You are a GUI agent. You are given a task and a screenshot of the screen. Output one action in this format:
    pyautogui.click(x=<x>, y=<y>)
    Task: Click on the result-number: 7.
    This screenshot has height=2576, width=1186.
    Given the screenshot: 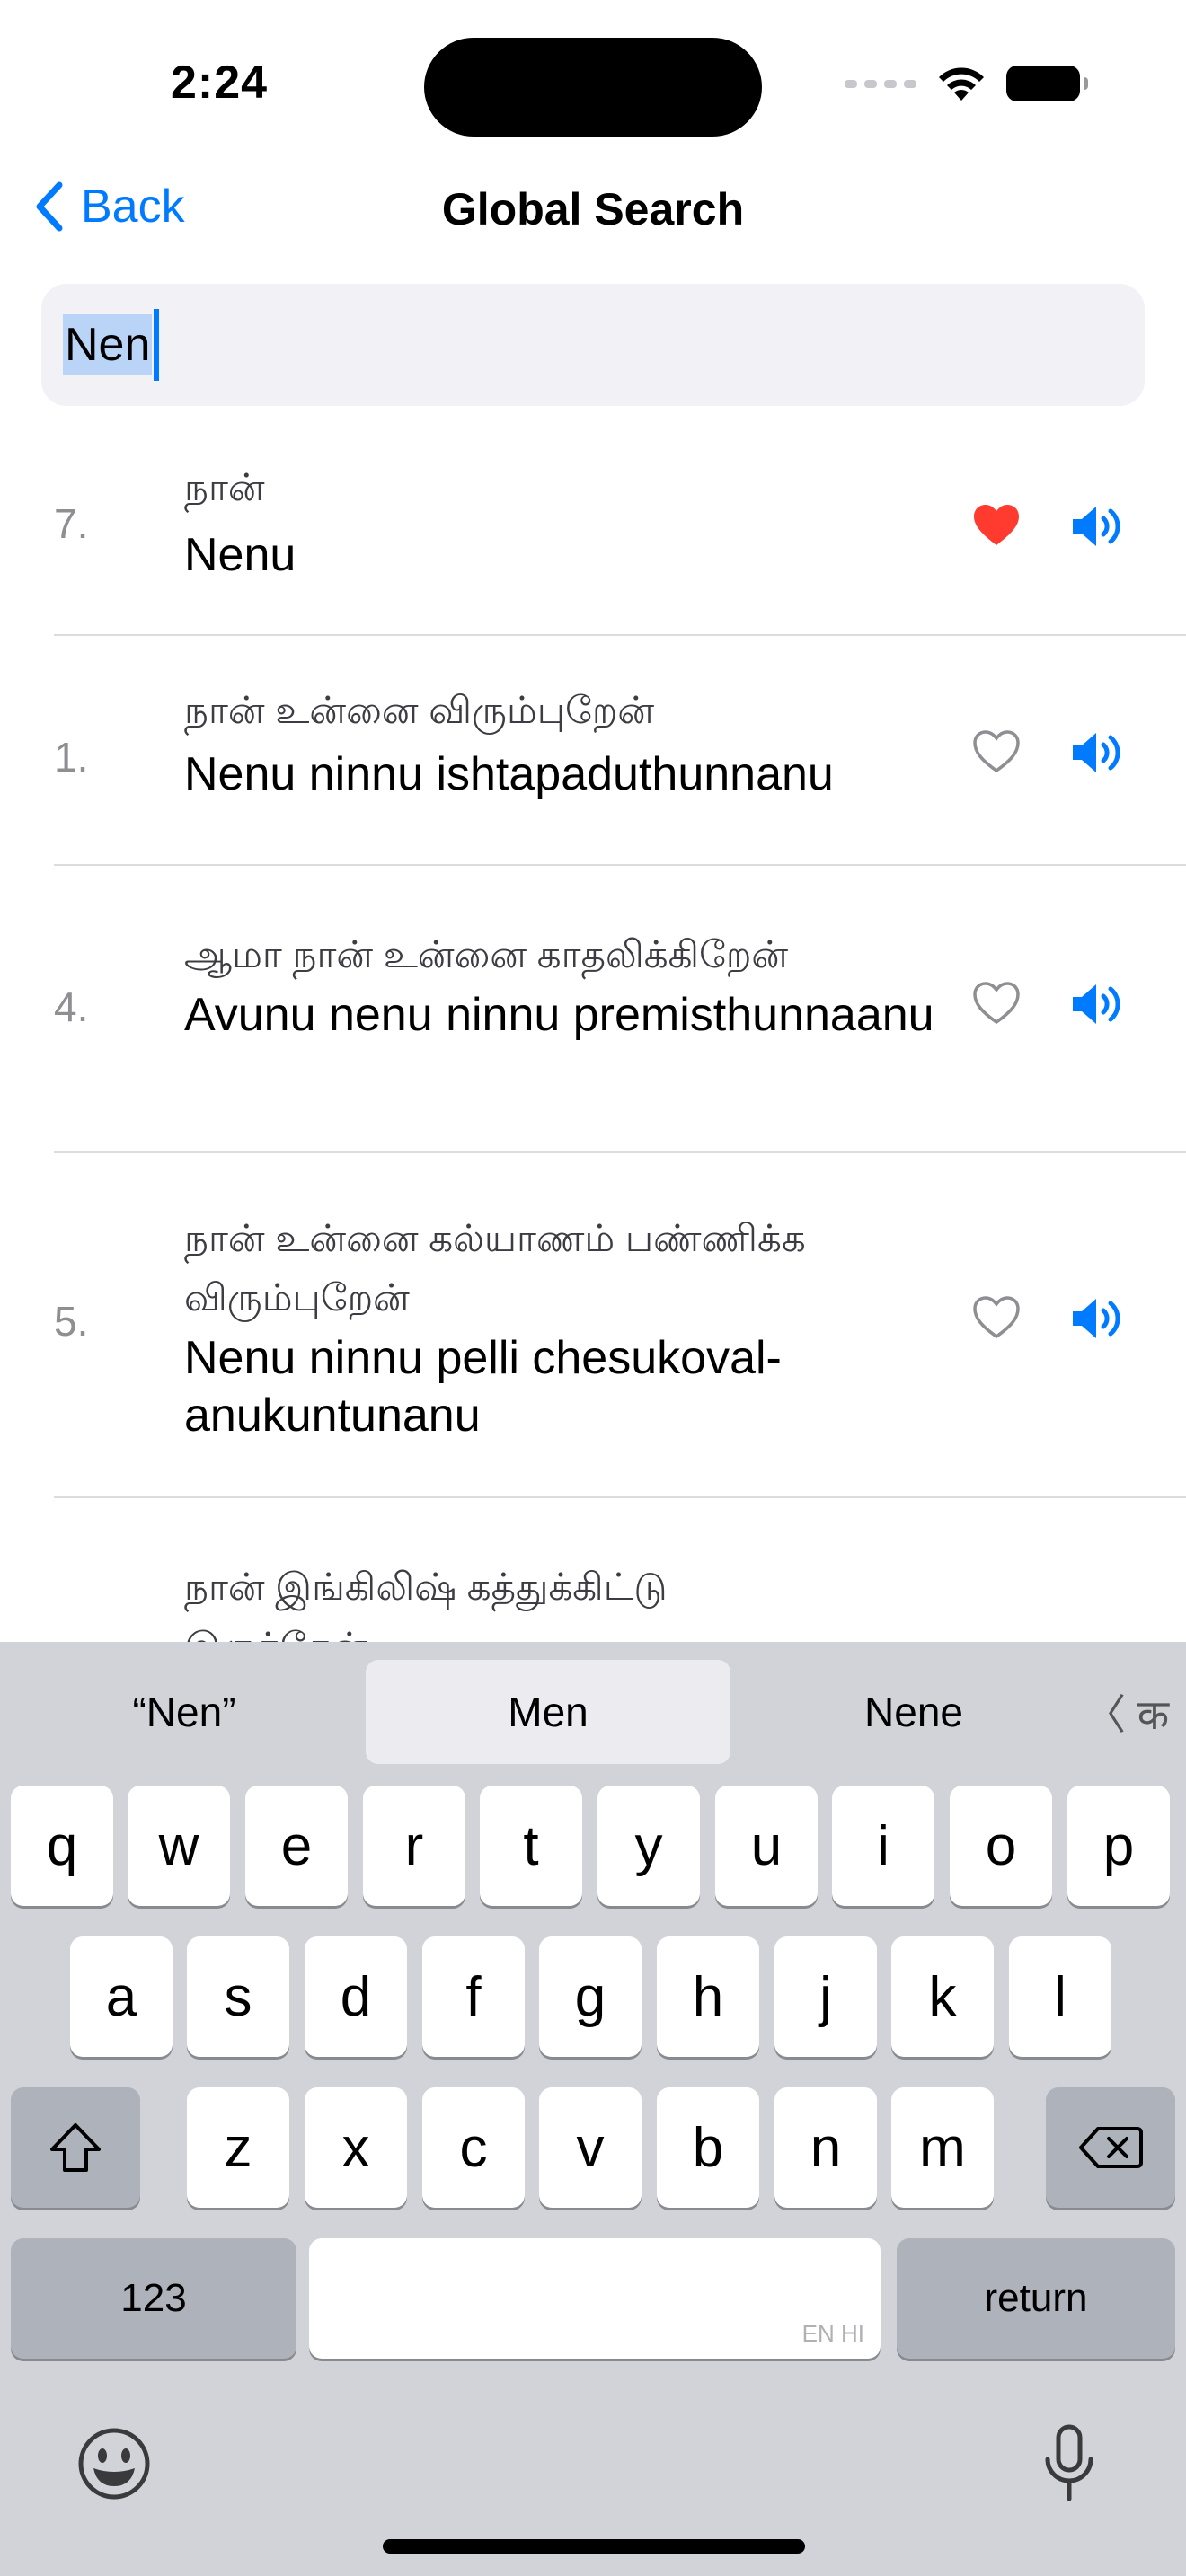 What is the action you would take?
    pyautogui.click(x=71, y=523)
    